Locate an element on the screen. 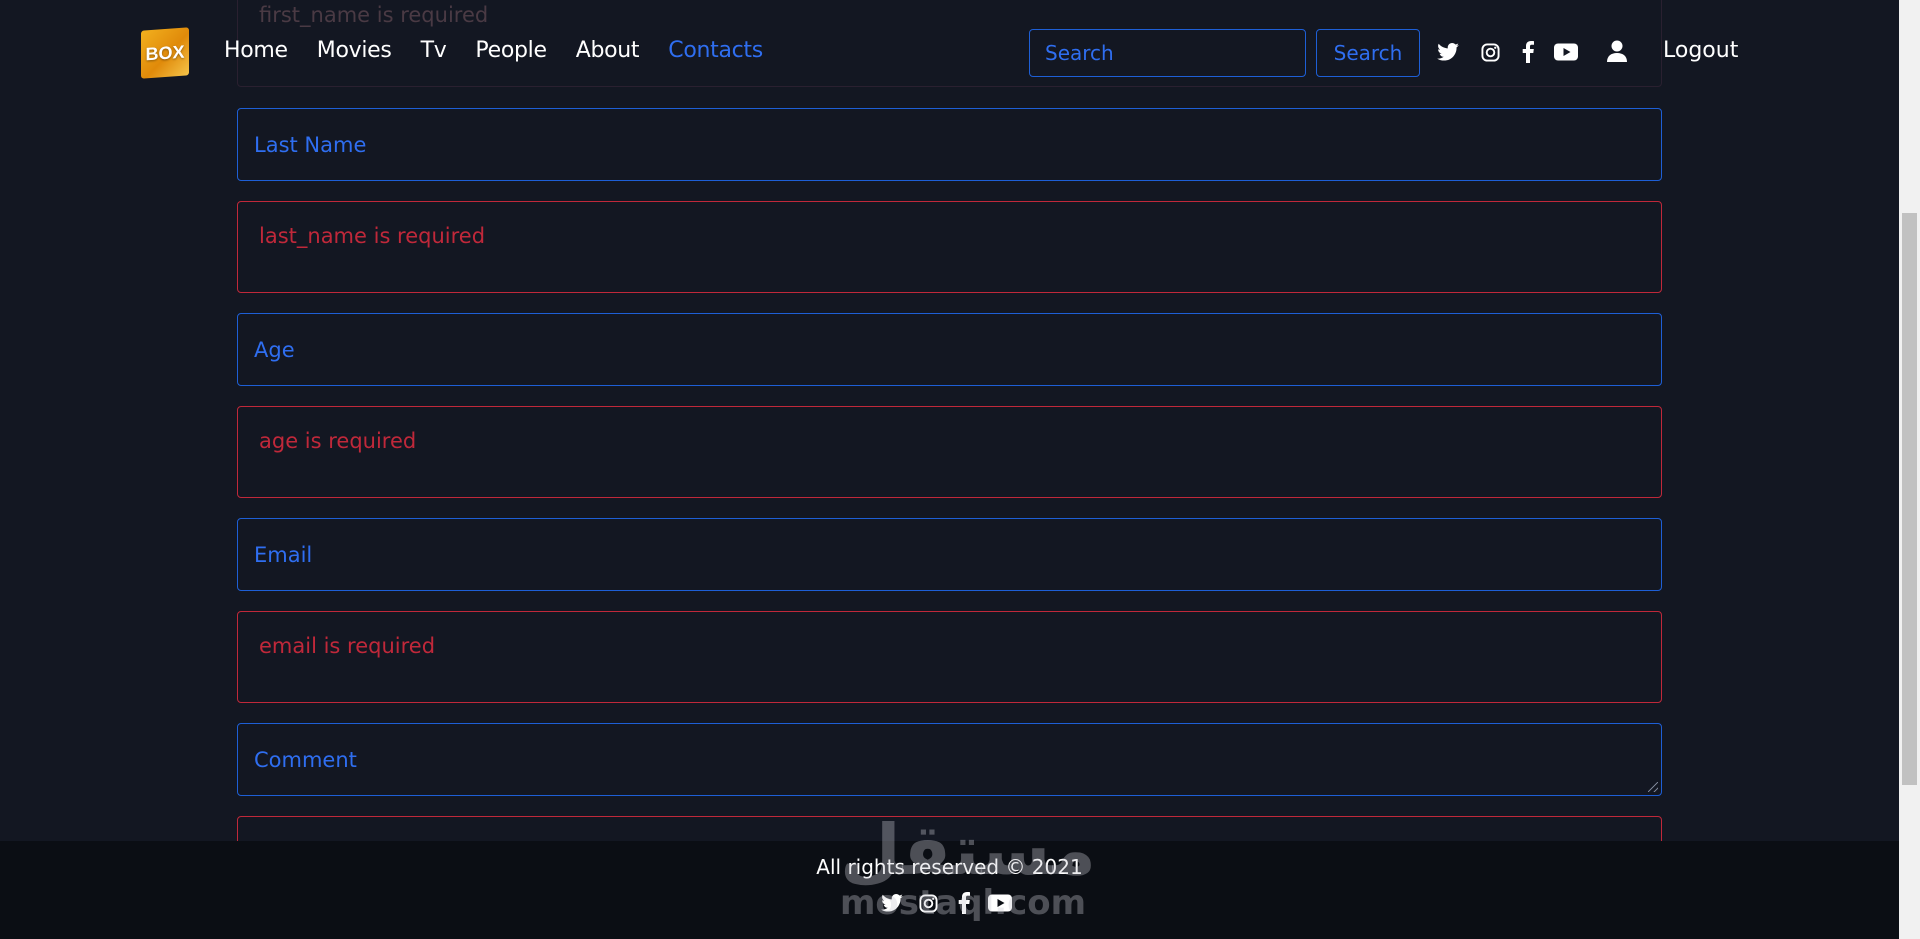 The height and width of the screenshot is (939, 1920). user-icon is located at coordinates (1619, 52).